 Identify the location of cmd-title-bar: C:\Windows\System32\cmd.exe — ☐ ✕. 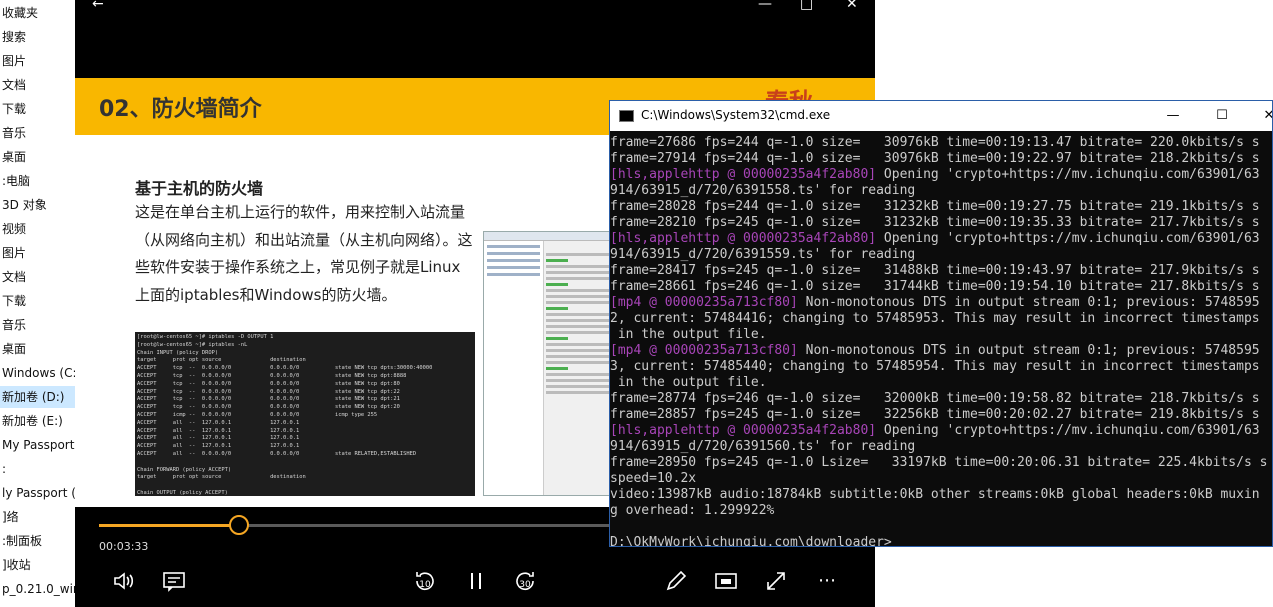
(941, 116).